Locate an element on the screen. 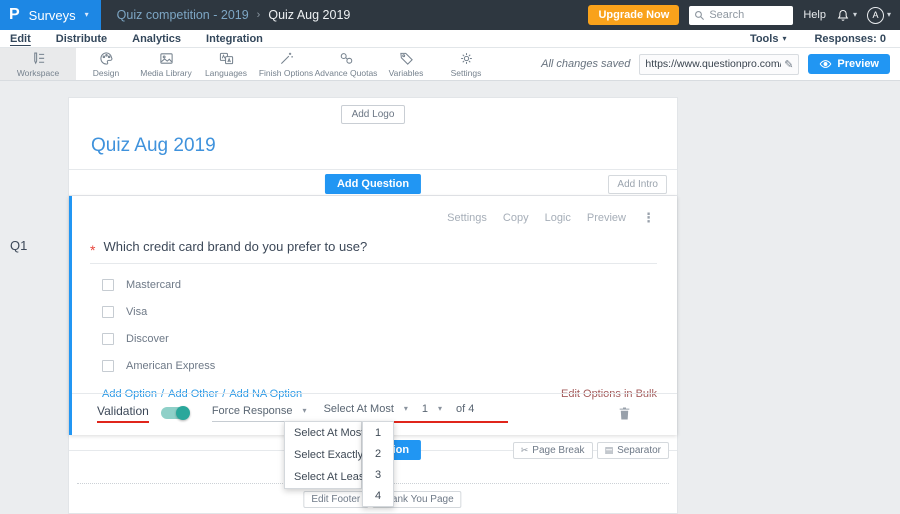 Image resolution: width=900 pixels, height=514 pixels. survey-title: Quiz Aug 2019 is located at coordinates (384, 146).